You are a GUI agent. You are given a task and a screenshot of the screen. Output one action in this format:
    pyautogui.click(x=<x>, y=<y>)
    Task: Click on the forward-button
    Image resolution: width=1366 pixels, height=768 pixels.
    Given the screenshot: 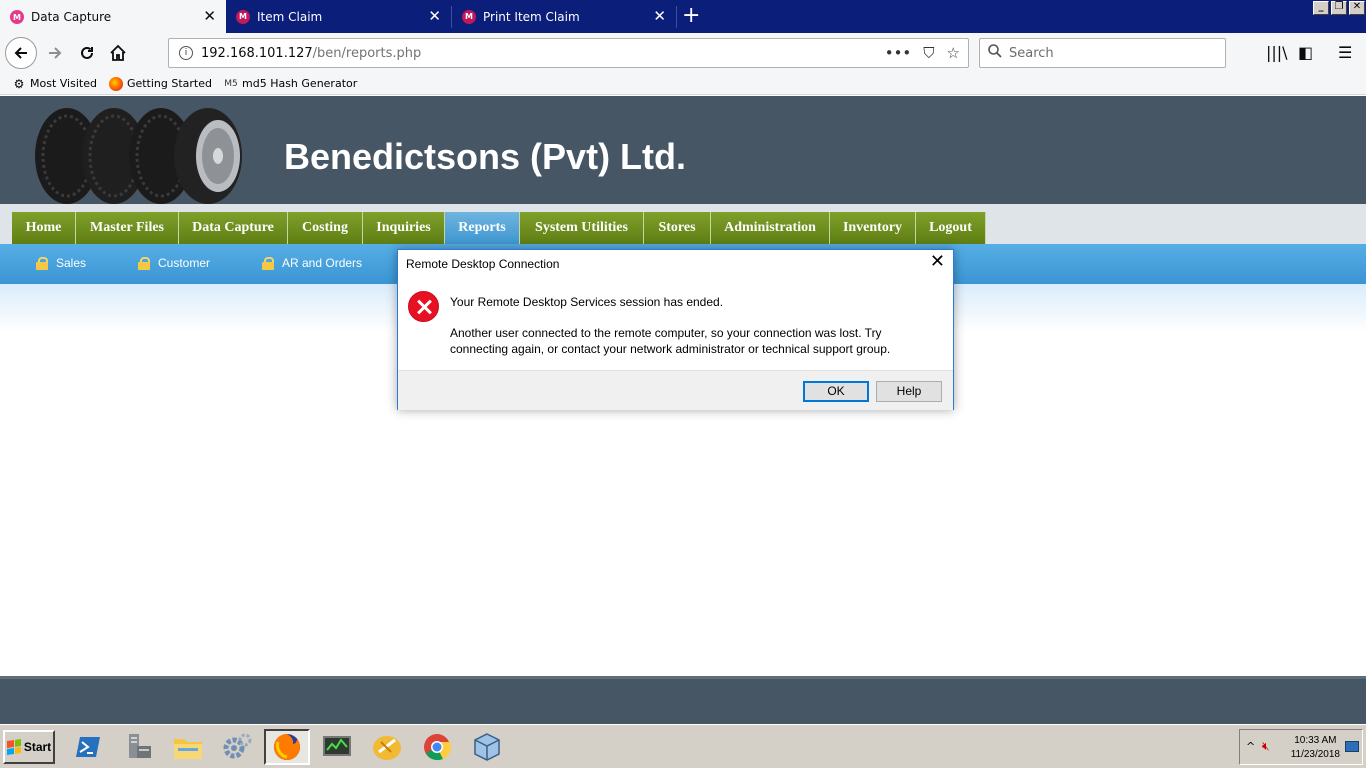 What is the action you would take?
    pyautogui.click(x=55, y=53)
    